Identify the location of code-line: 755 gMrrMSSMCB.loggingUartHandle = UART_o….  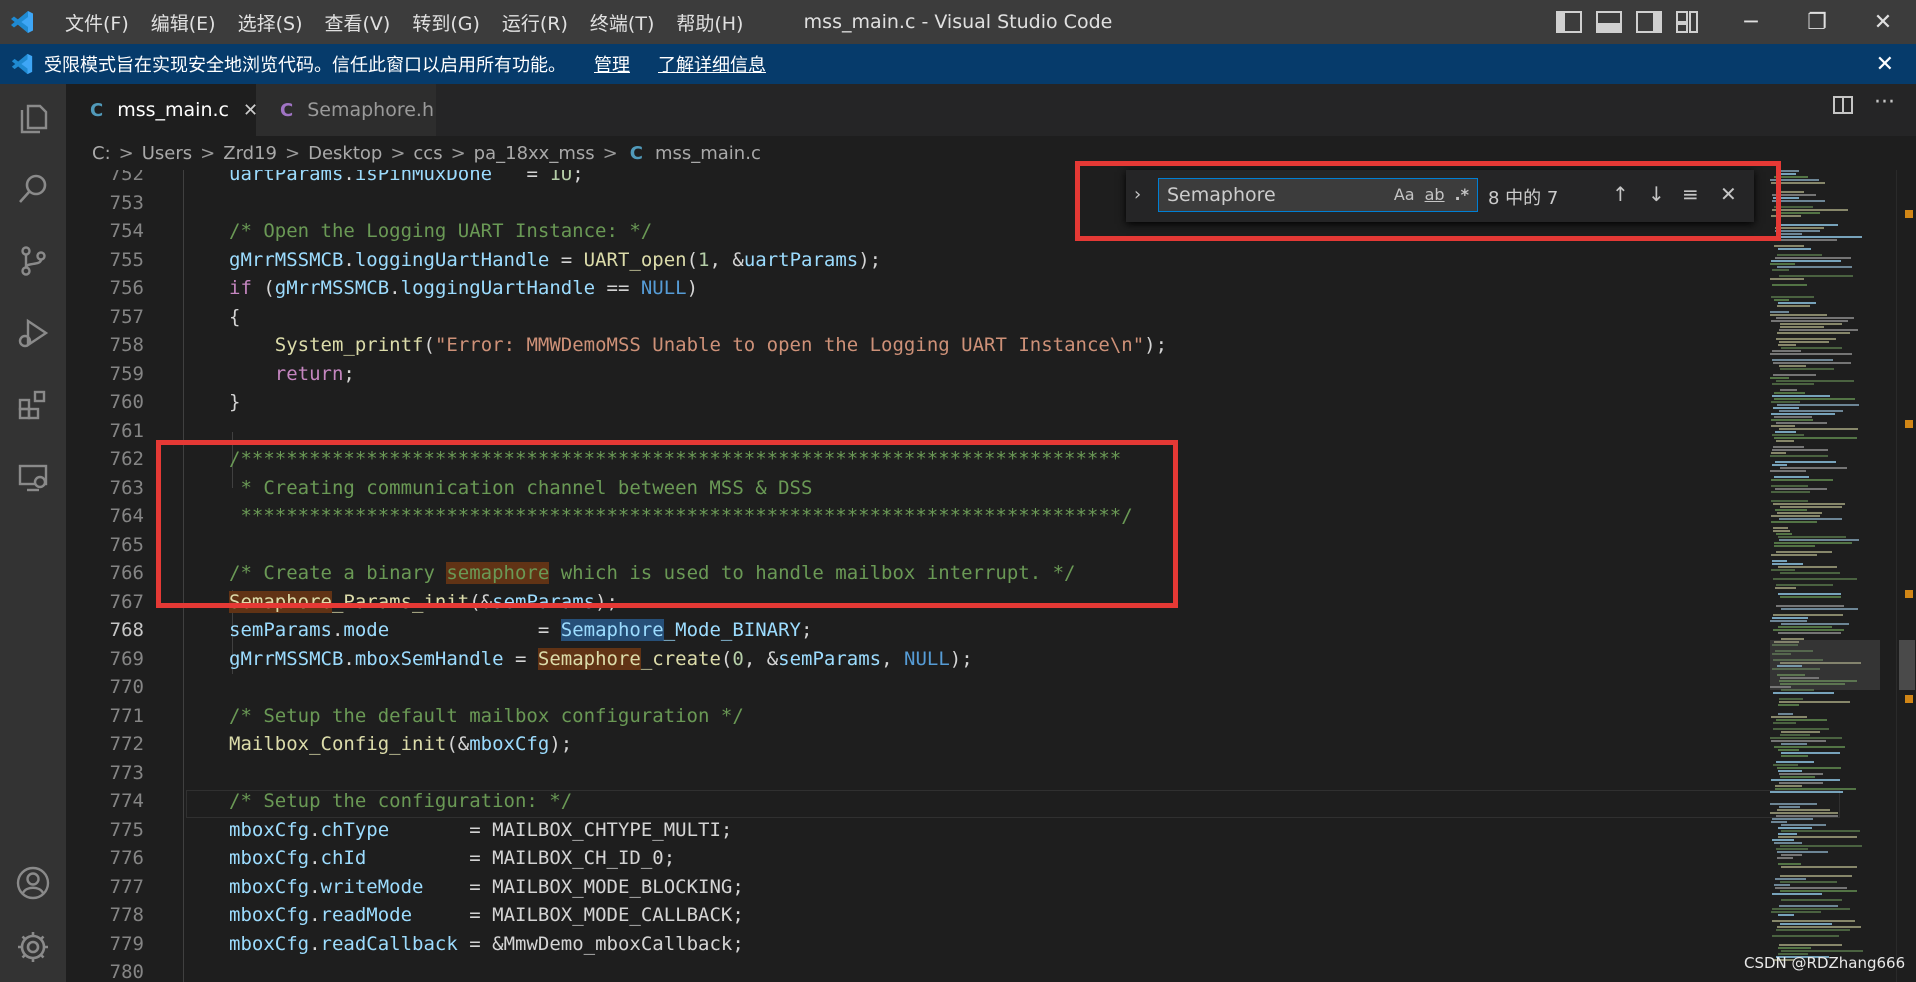
(916, 260).